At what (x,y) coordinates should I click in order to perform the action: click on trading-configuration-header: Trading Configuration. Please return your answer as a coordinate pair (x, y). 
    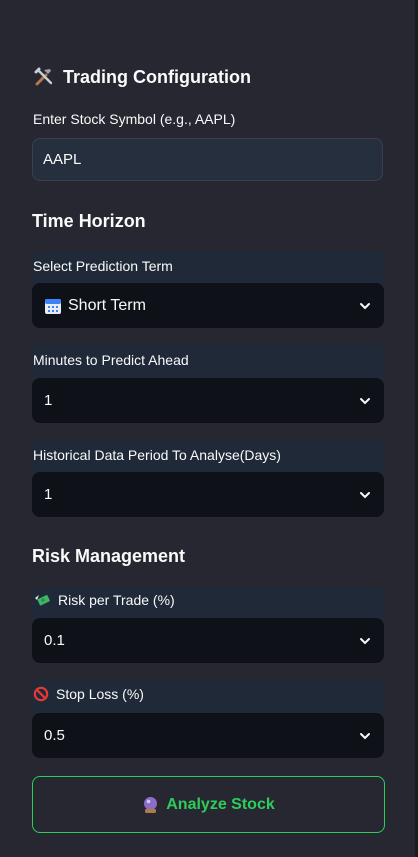
    Looking at the image, I should click on (142, 77).